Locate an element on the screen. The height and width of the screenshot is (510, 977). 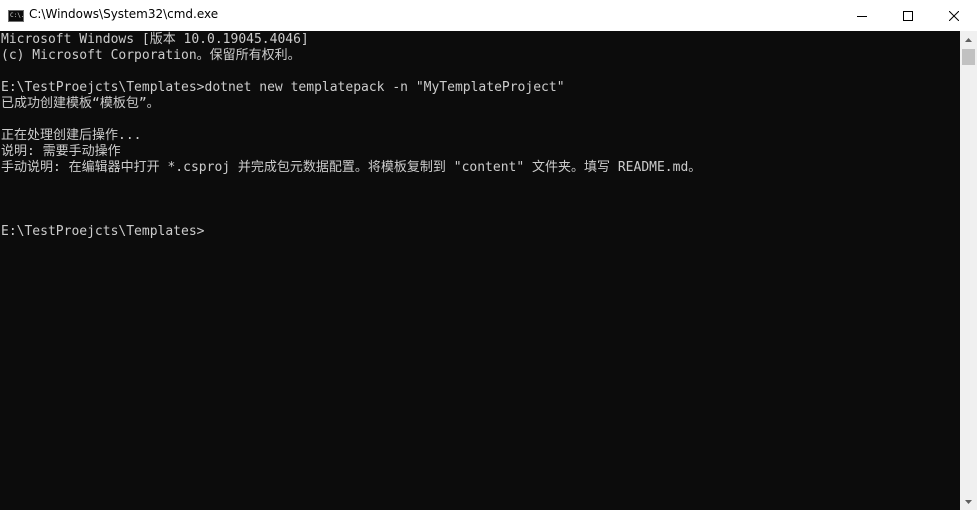
minimize-button is located at coordinates (862, 15).